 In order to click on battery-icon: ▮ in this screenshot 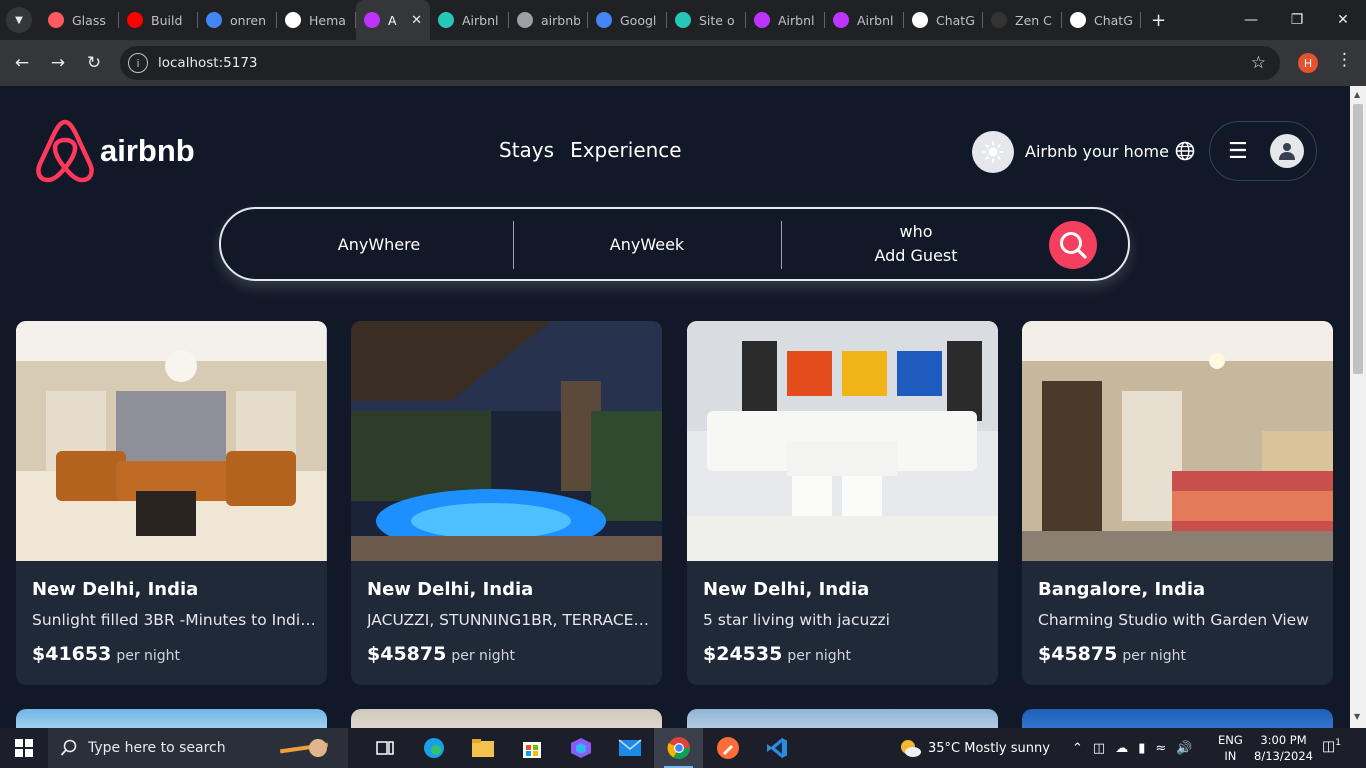, I will do `click(1141, 748)`.